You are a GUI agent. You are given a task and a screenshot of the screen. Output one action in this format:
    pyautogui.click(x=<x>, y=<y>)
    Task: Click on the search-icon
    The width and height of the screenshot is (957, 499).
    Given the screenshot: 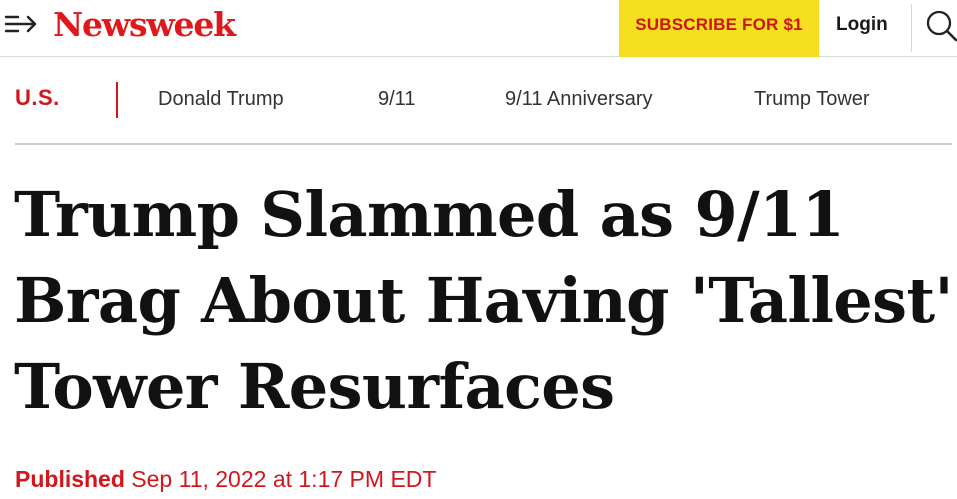 What is the action you would take?
    pyautogui.click(x=938, y=25)
    